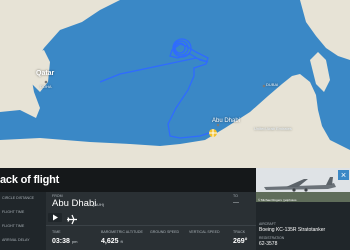 Image resolution: width=350 pixels, height=250 pixels. Describe the element at coordinates (56, 232) in the screenshot. I see `time-header: TIME` at that location.